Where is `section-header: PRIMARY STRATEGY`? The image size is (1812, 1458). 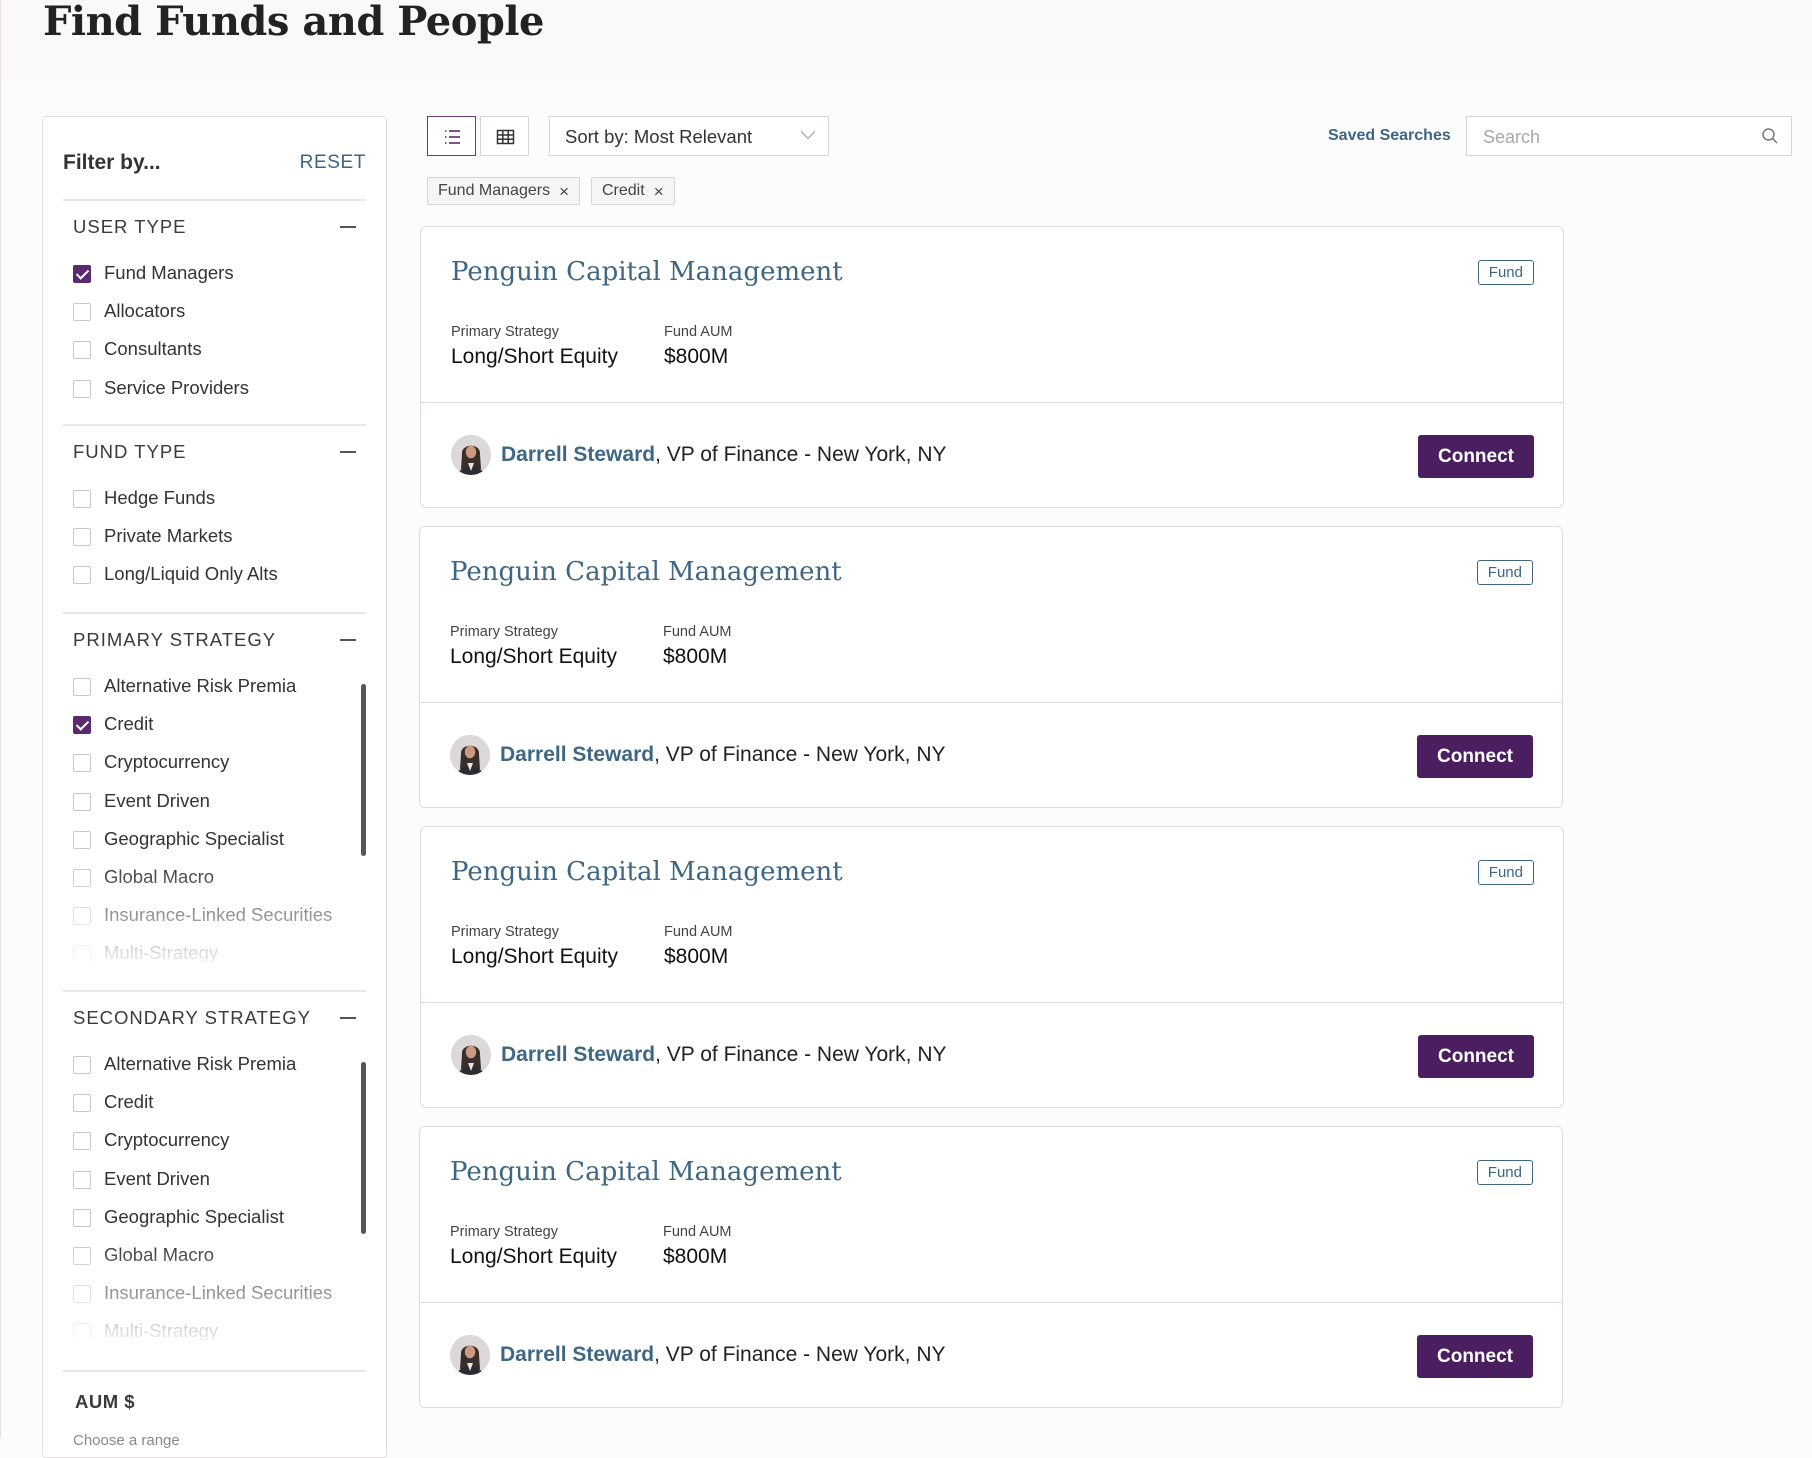 section-header: PRIMARY STRATEGY is located at coordinates (214, 642).